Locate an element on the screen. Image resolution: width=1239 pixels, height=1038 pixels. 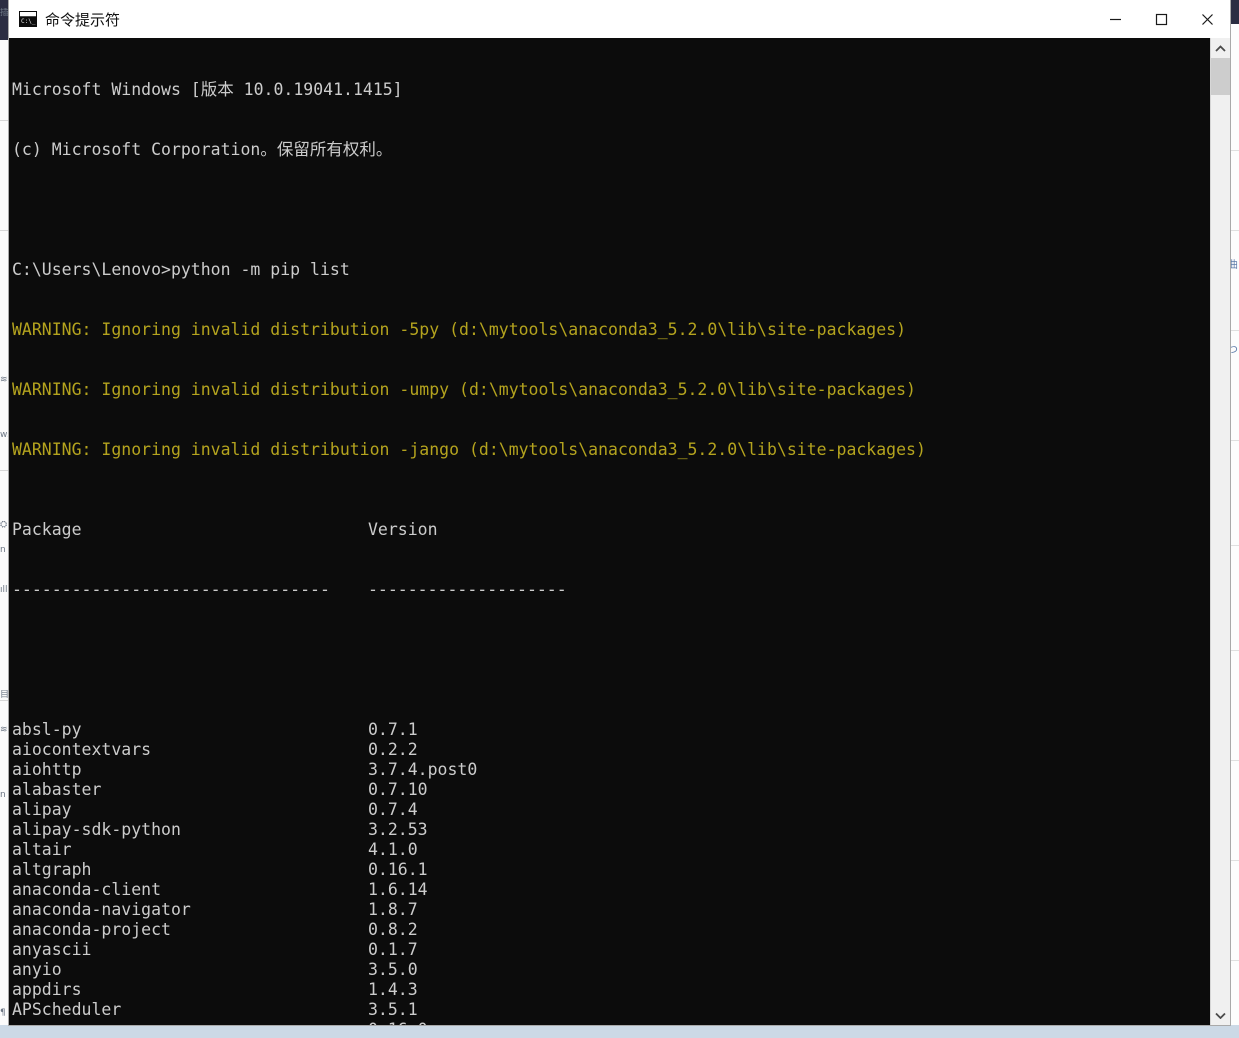
package-name: alipay-sdk-python is located at coordinates (96, 829).